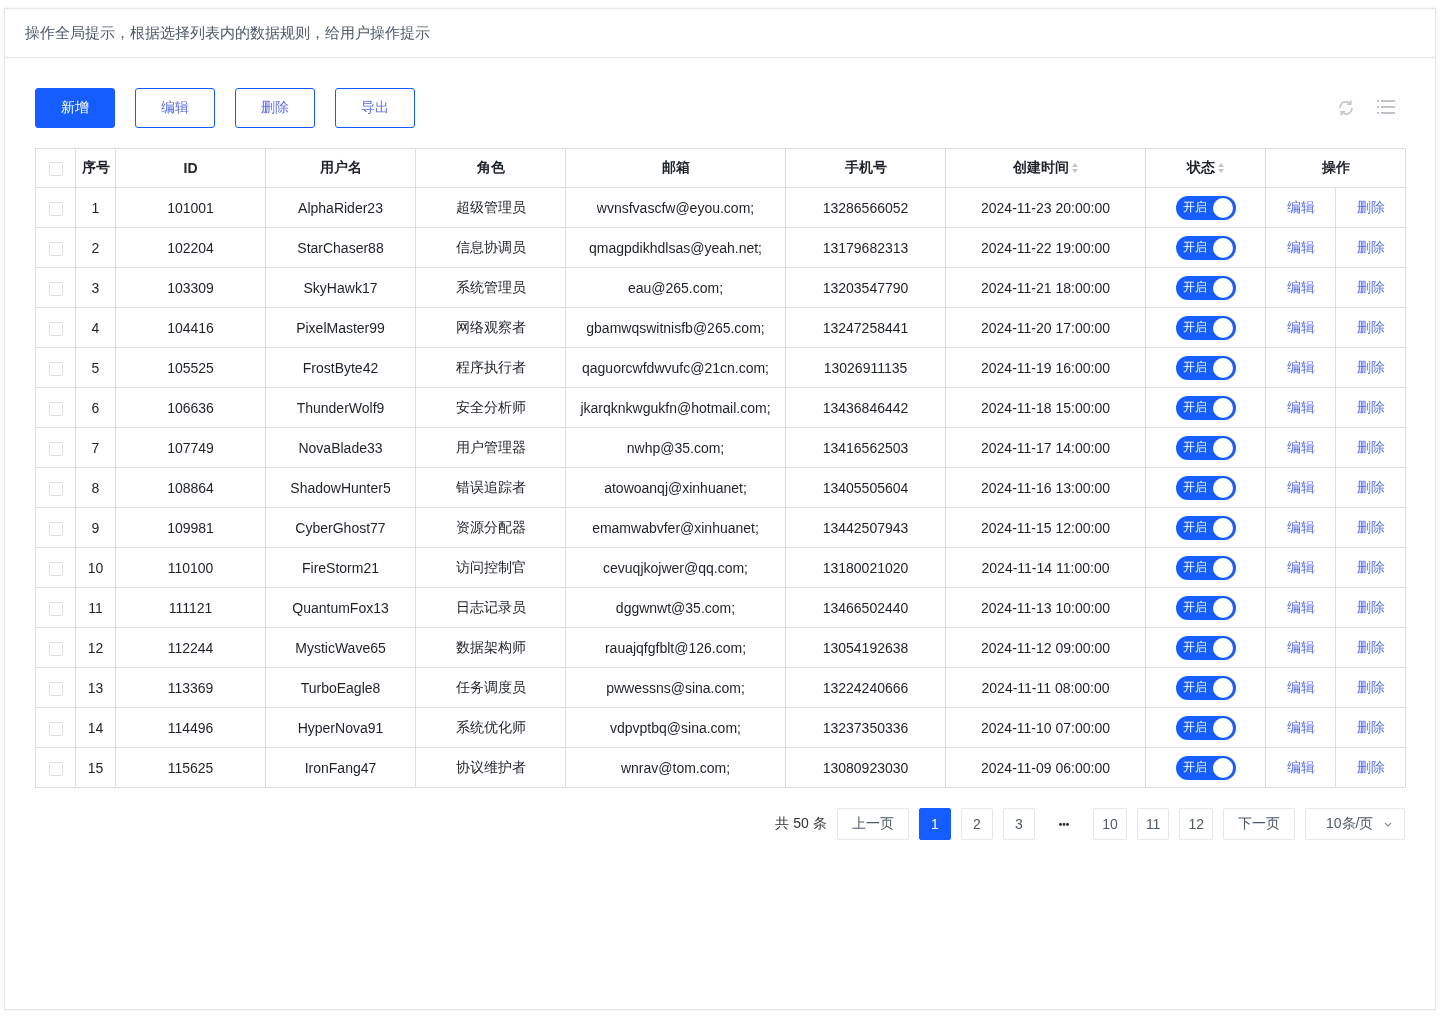 The image size is (1449, 1035). I want to click on table-cell: 数据架构师, so click(490, 647).